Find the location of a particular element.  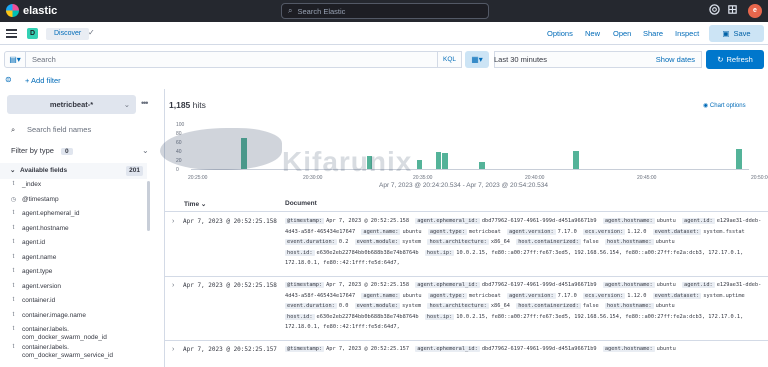

refresh-button: ↻ Refresh is located at coordinates (735, 59).